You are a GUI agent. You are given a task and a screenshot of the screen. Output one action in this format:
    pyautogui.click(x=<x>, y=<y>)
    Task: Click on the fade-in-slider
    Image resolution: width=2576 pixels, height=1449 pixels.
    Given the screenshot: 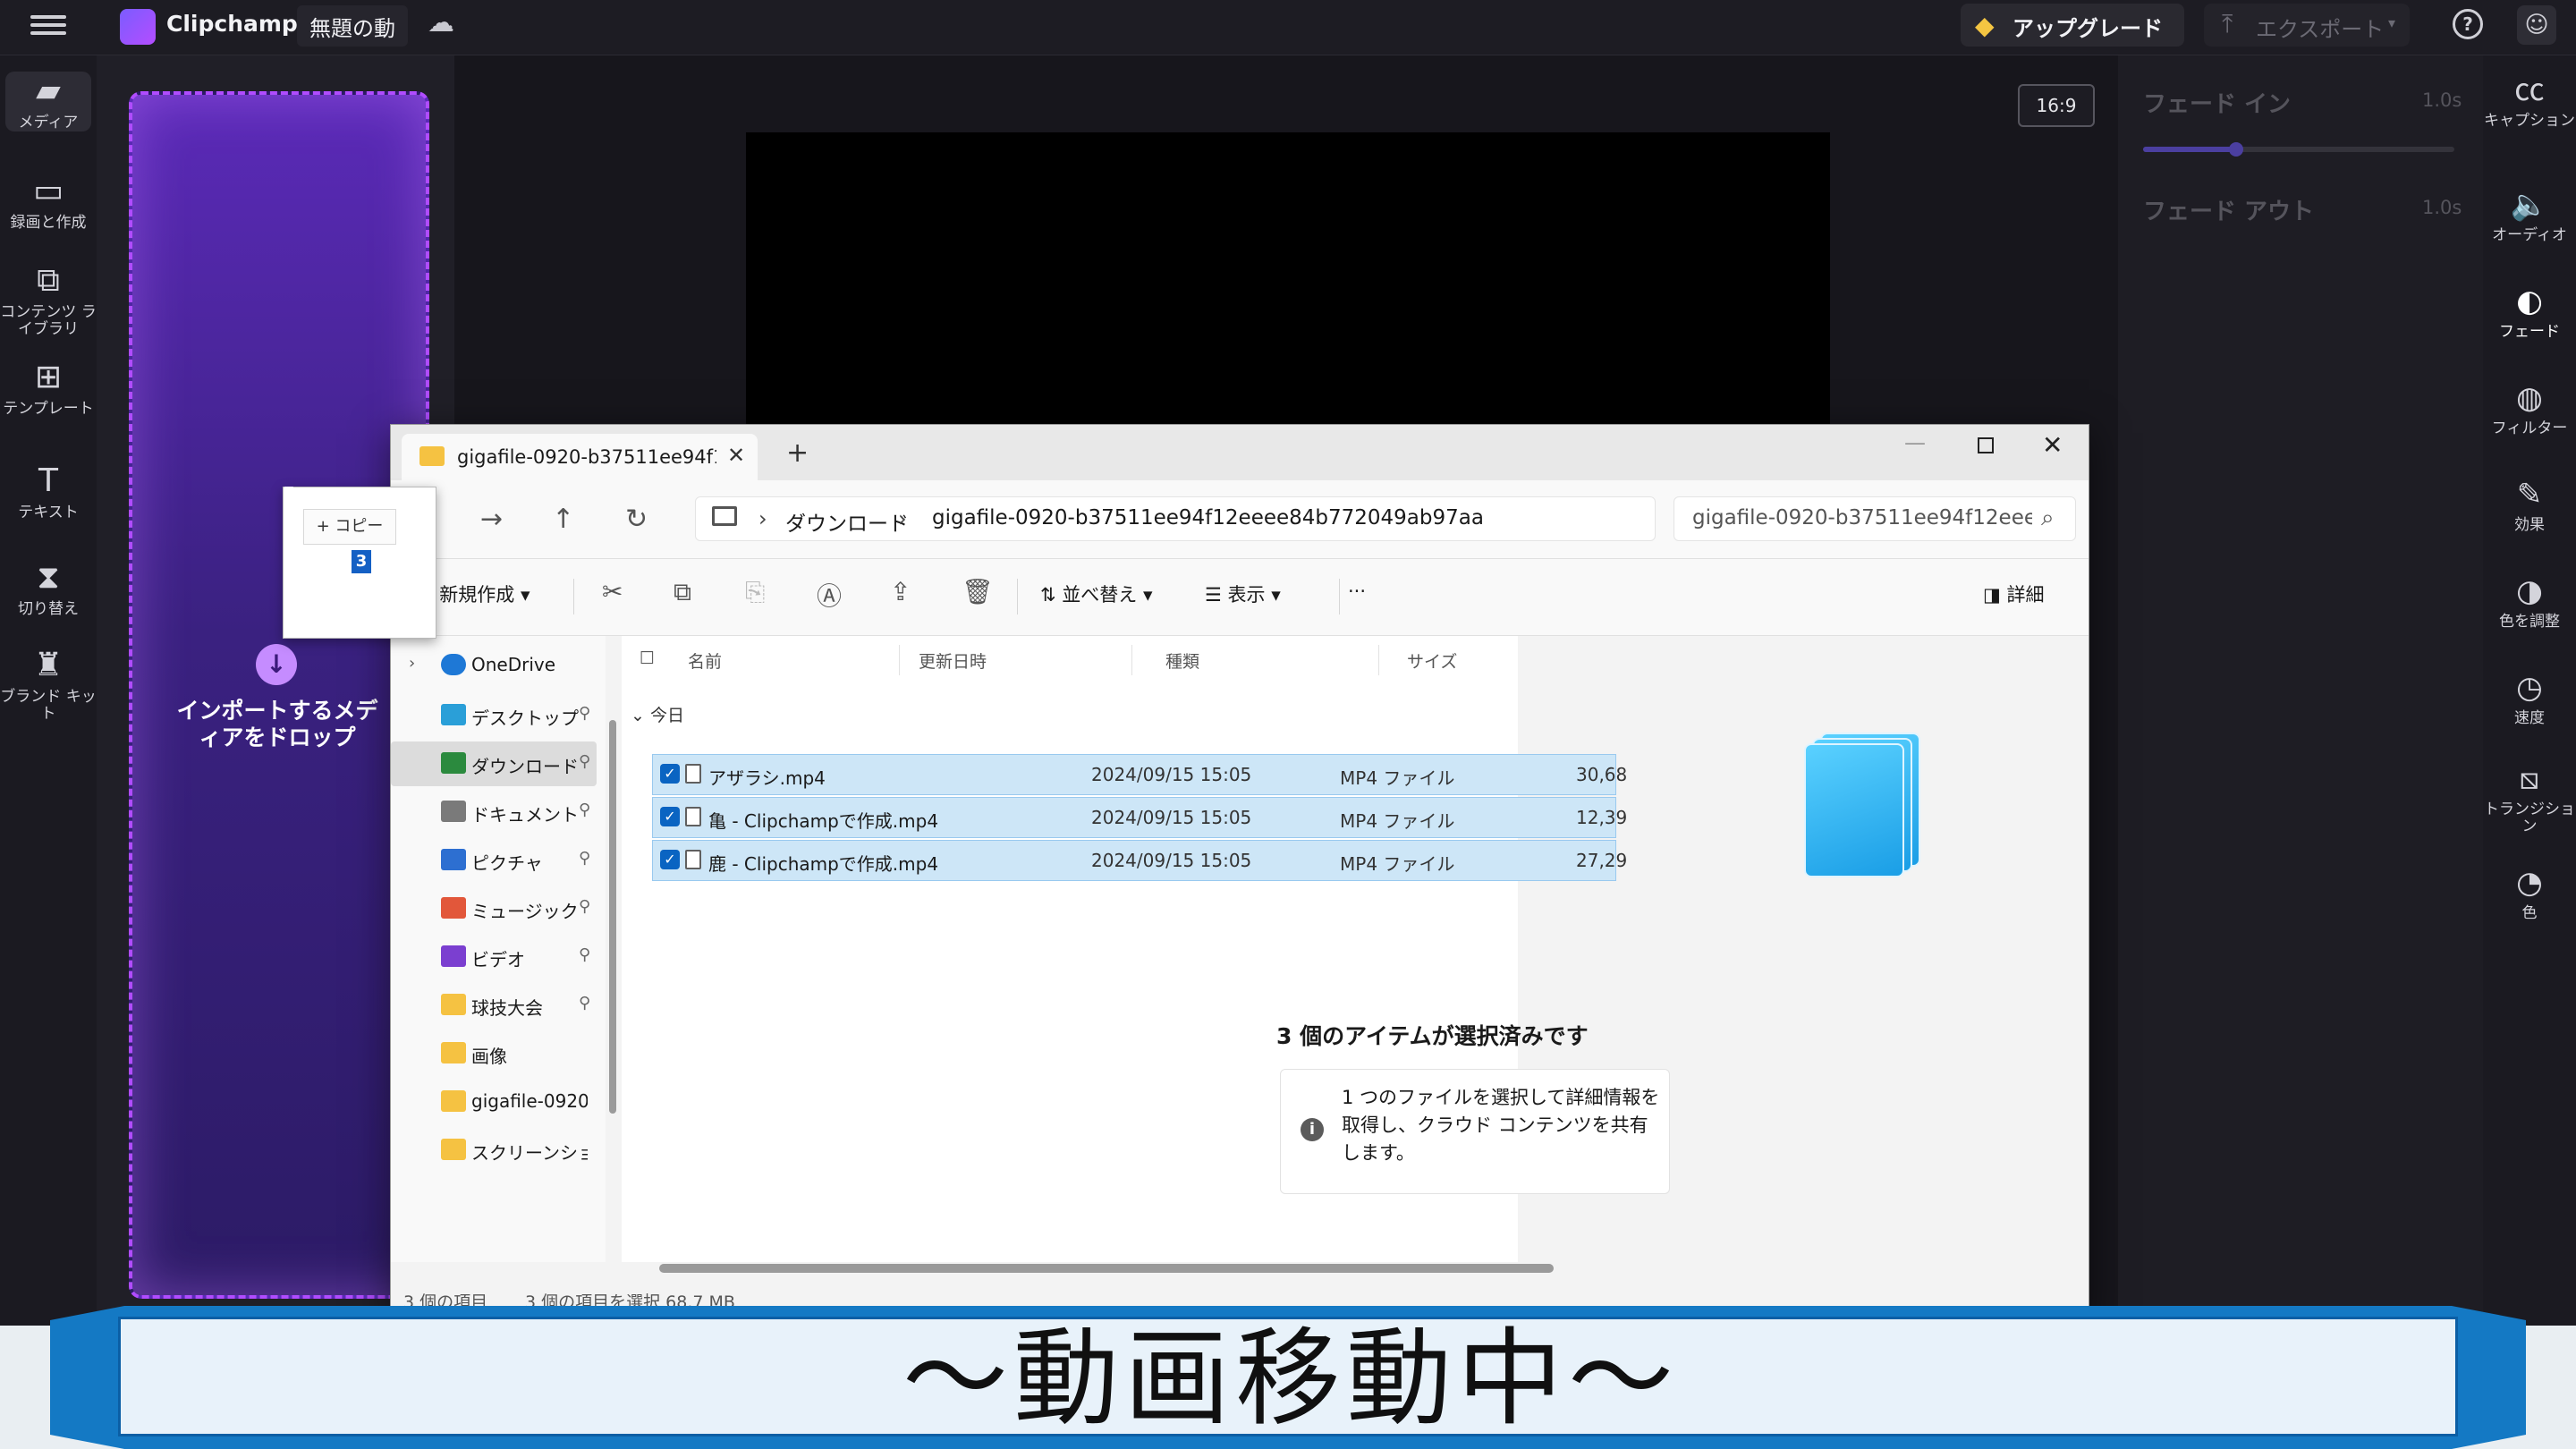 What is the action you would take?
    pyautogui.click(x=2298, y=149)
    